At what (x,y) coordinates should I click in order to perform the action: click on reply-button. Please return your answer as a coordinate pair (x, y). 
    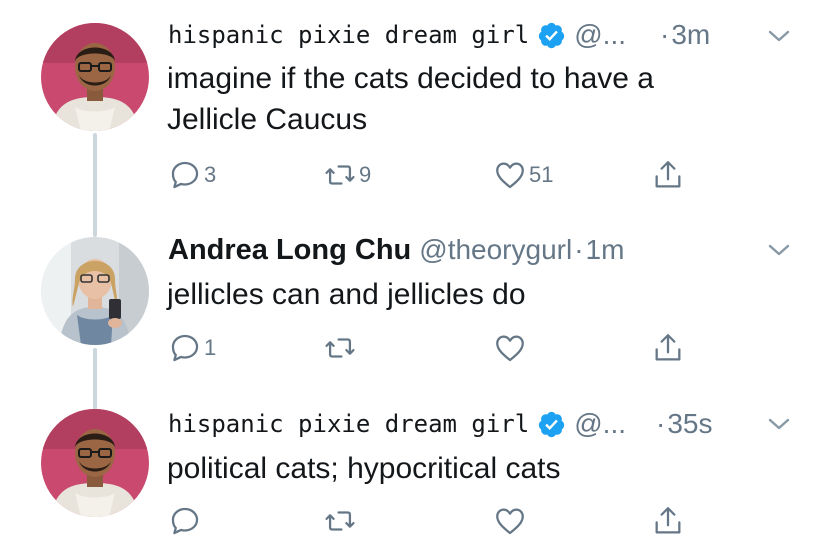
    Looking at the image, I should click on (186, 521).